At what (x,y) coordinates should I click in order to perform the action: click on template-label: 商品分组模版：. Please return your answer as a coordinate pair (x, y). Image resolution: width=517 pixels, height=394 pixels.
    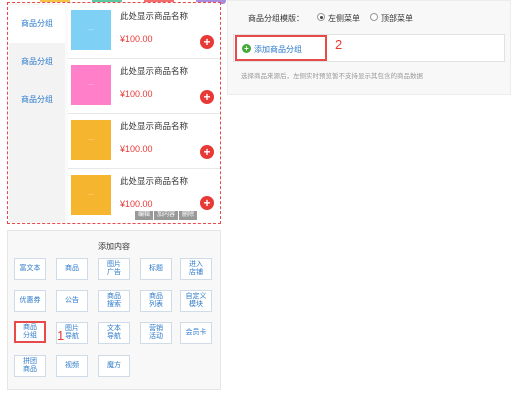
    Looking at the image, I should click on (276, 18).